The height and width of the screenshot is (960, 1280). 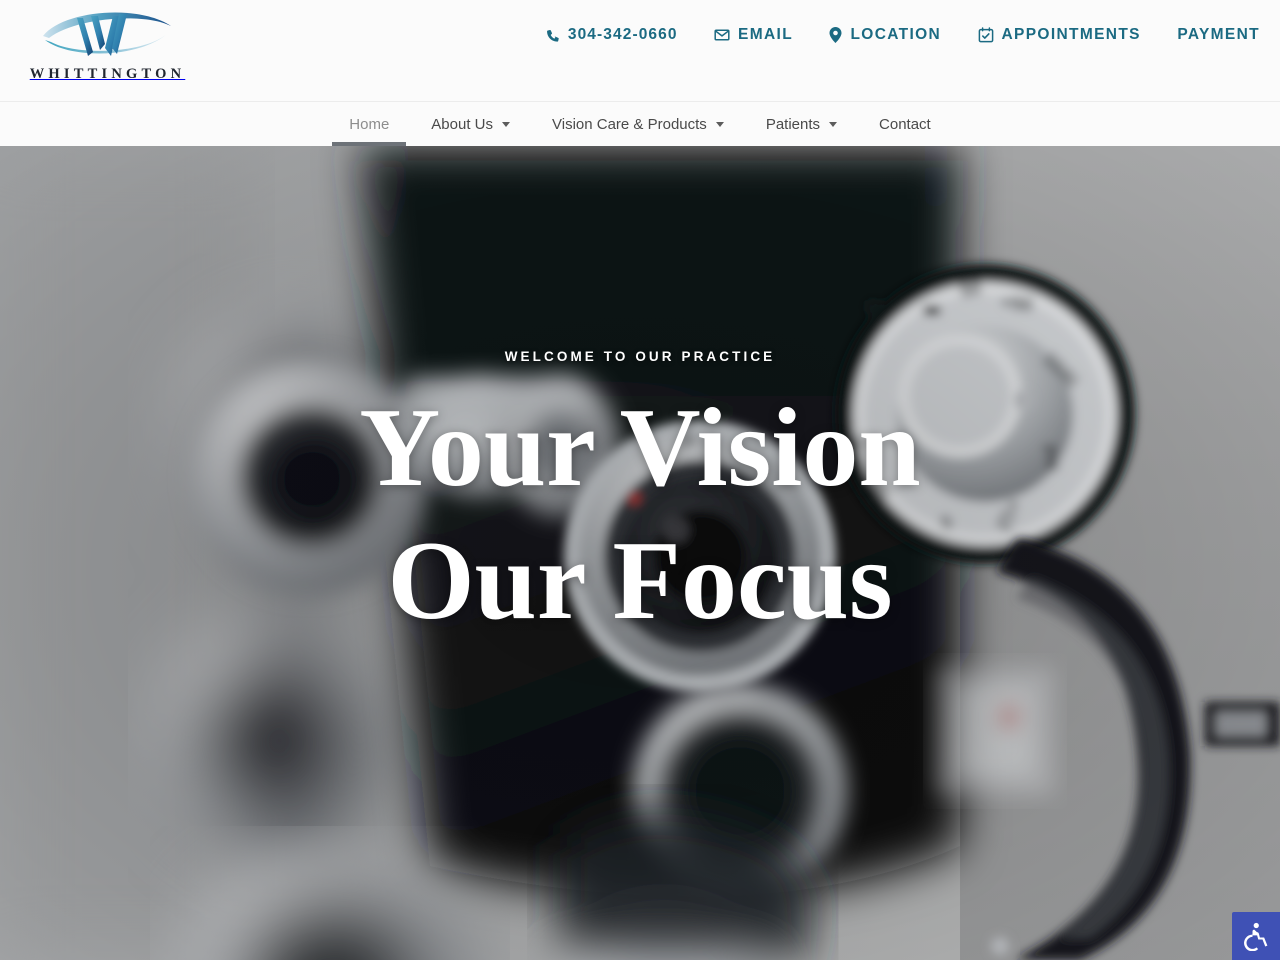 What do you see at coordinates (629, 124) in the screenshot?
I see `nav-item-vision-care-products-label: Vision Care & Products` at bounding box center [629, 124].